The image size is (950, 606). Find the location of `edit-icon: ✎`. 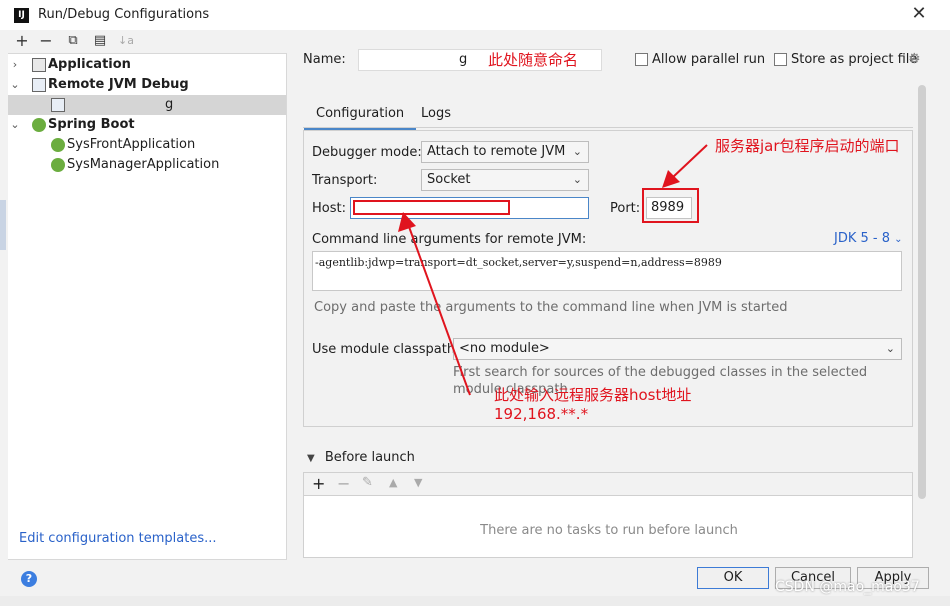

edit-icon: ✎ is located at coordinates (367, 482).